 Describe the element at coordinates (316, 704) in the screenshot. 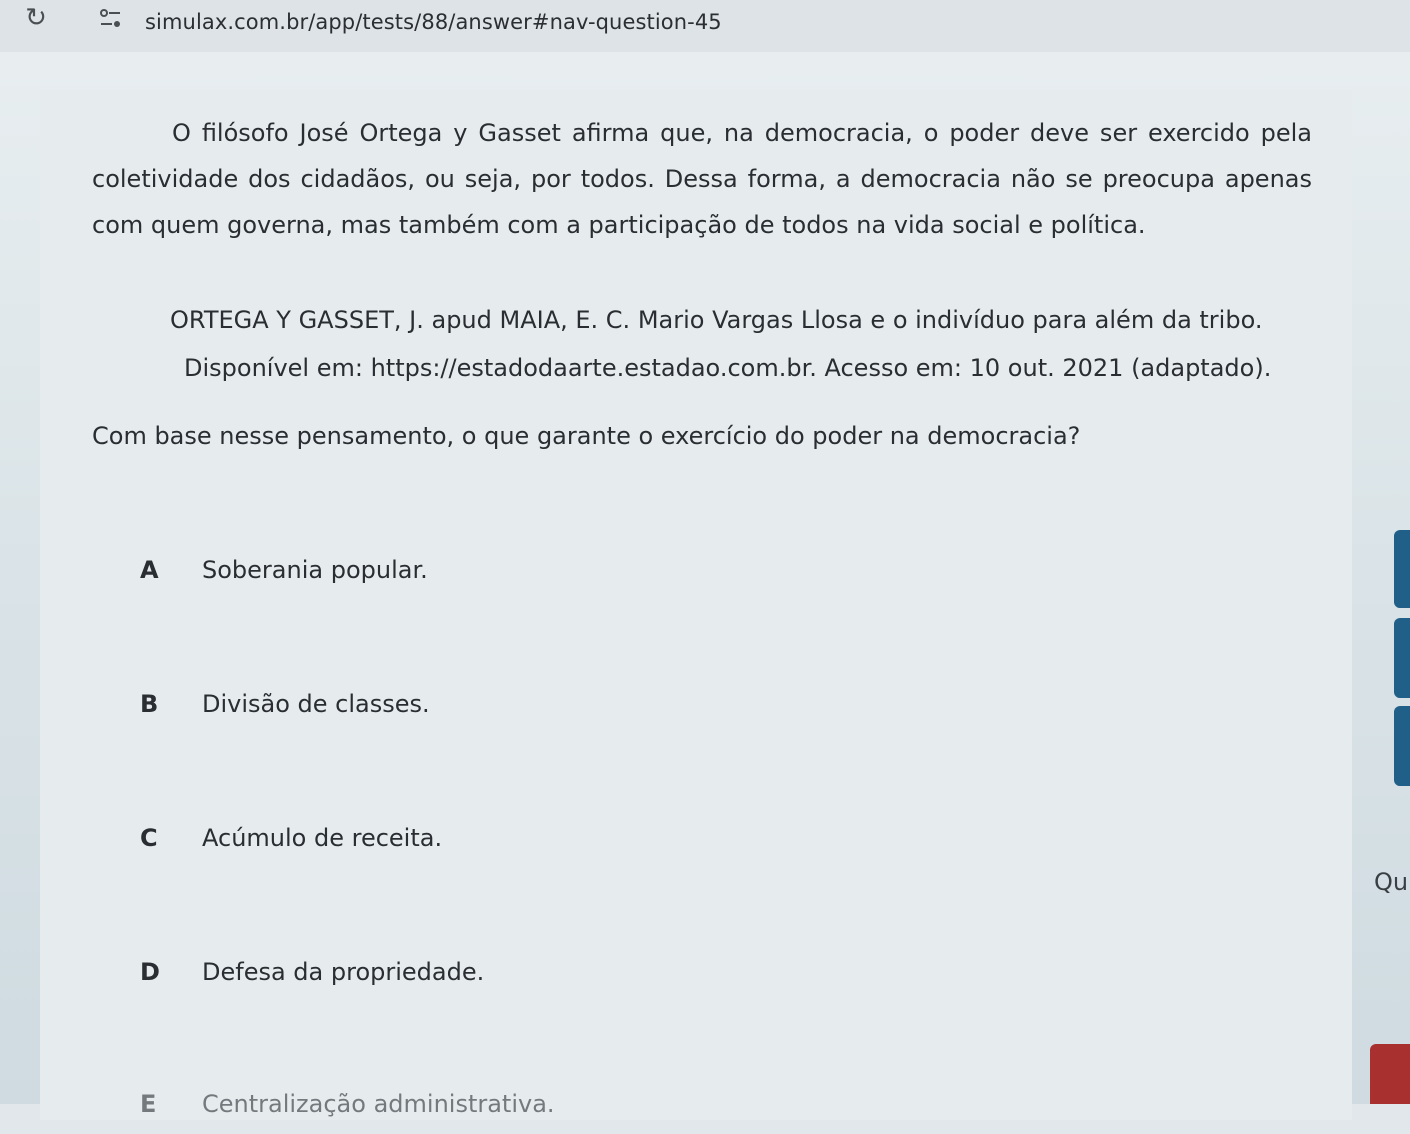

I see `option-text: Divisão de classes.` at that location.